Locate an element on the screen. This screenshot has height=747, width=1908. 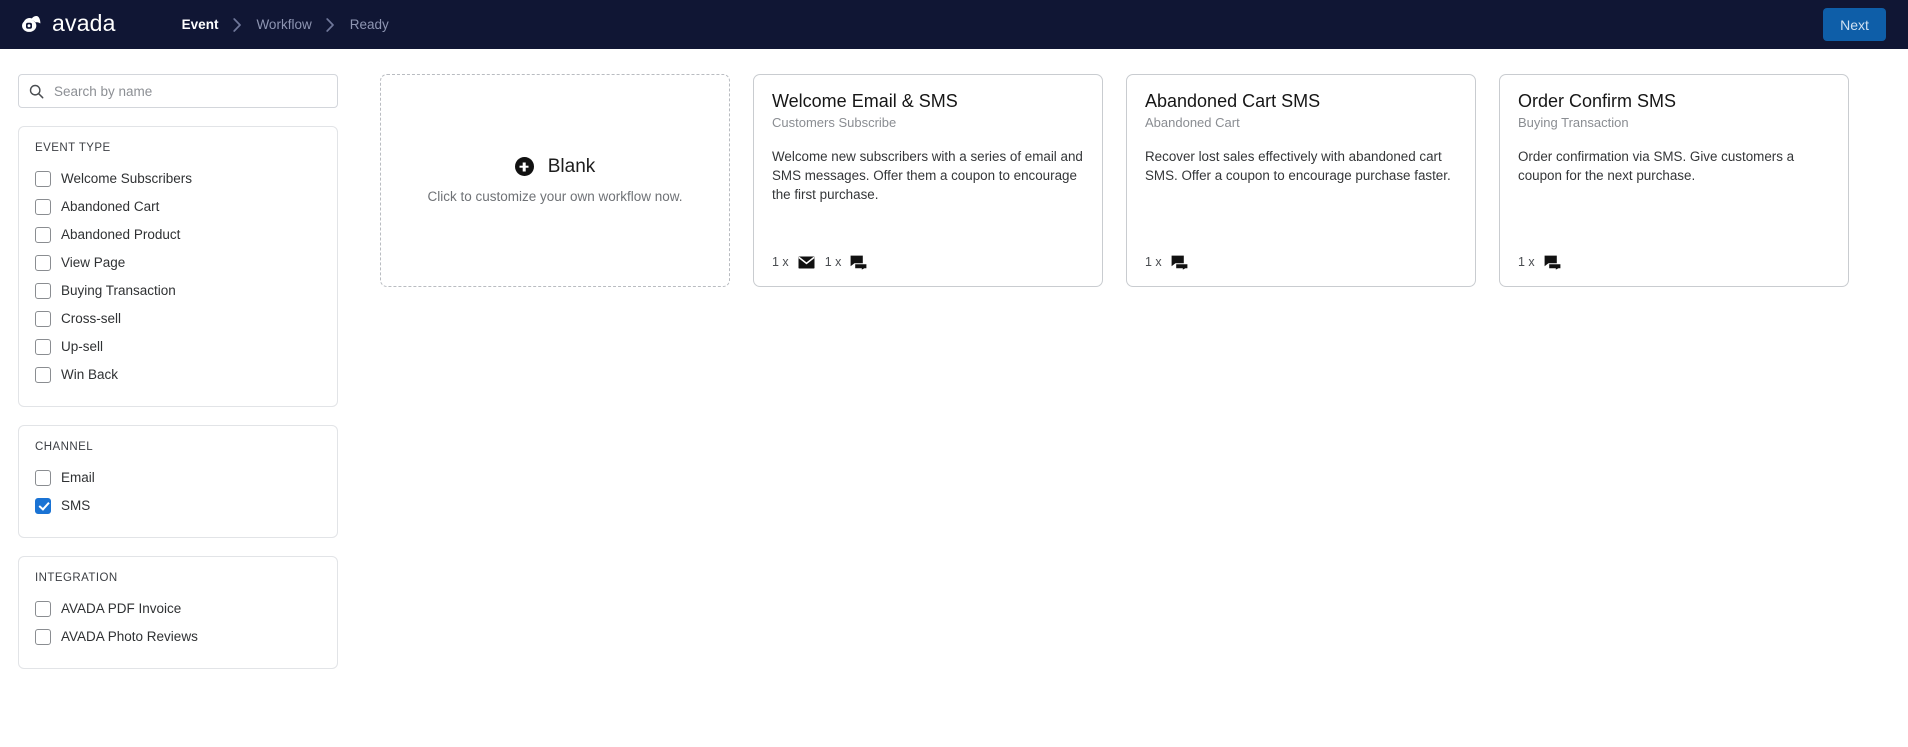
filter-option-abandoned-product: Abandoned Product is located at coordinates (178, 235).